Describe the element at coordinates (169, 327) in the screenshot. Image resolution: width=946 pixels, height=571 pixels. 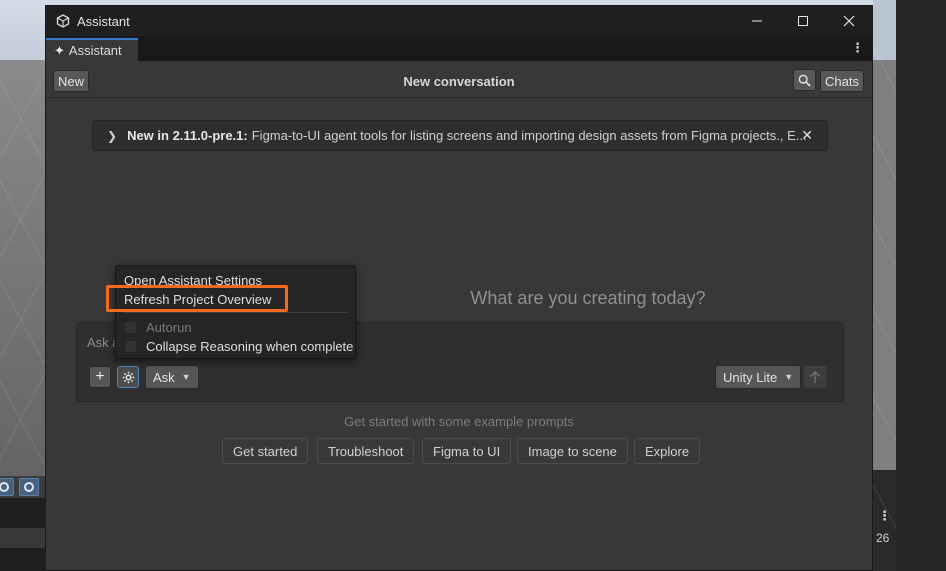
I see `autorun-label: Autorun` at that location.